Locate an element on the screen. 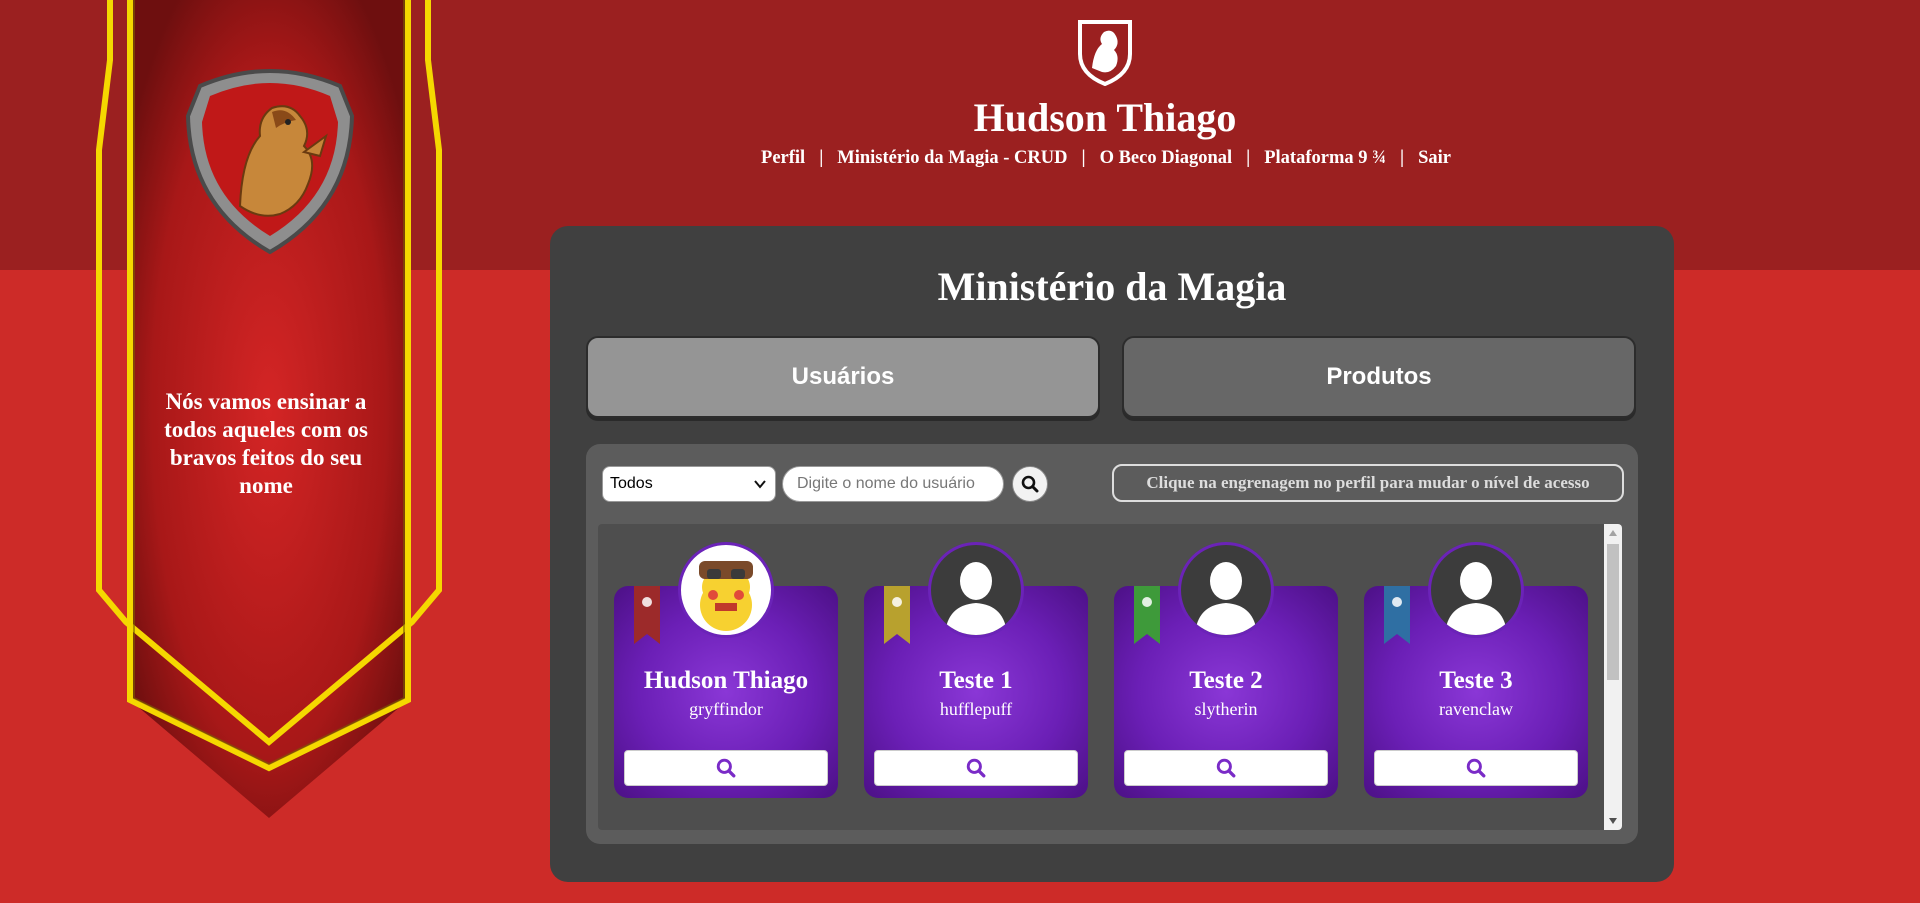  user-search-input is located at coordinates (893, 484).